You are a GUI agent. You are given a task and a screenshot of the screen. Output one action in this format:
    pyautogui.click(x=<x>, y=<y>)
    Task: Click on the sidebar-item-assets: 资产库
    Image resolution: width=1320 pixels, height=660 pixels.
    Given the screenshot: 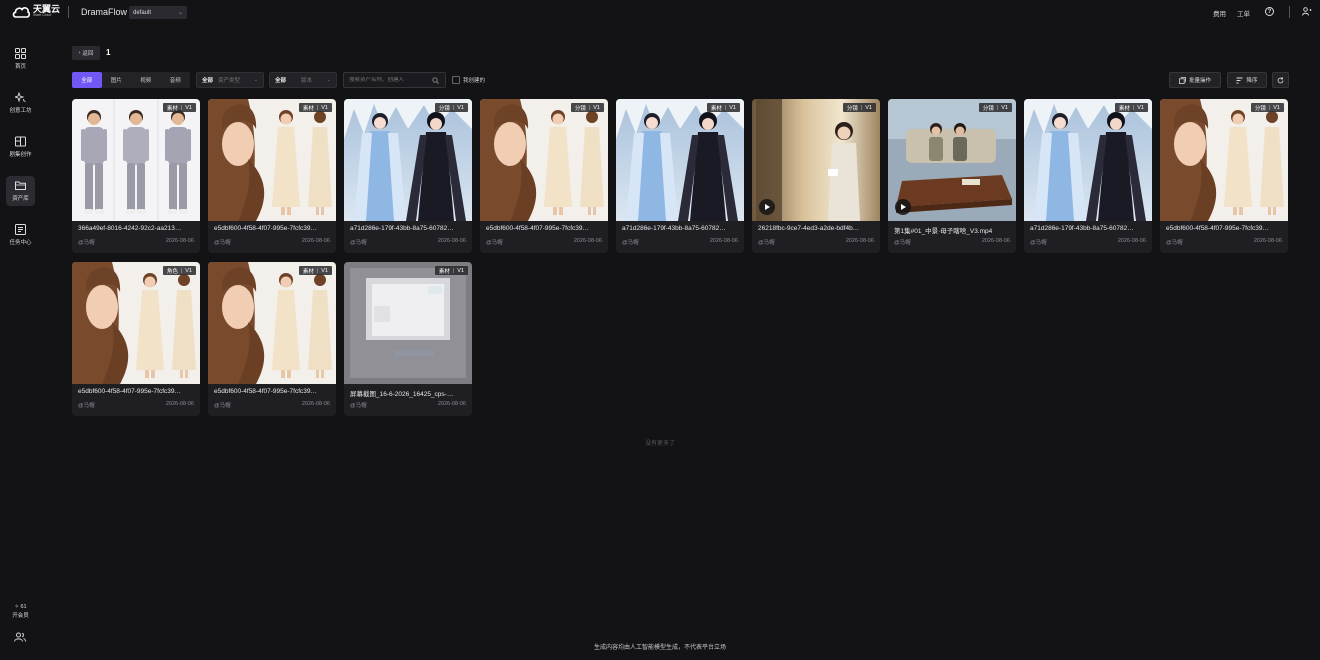 What is the action you would take?
    pyautogui.click(x=20, y=191)
    